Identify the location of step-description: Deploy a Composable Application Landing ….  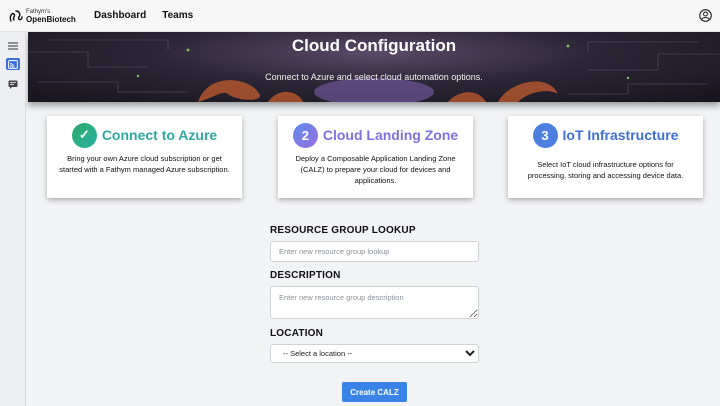
(375, 169).